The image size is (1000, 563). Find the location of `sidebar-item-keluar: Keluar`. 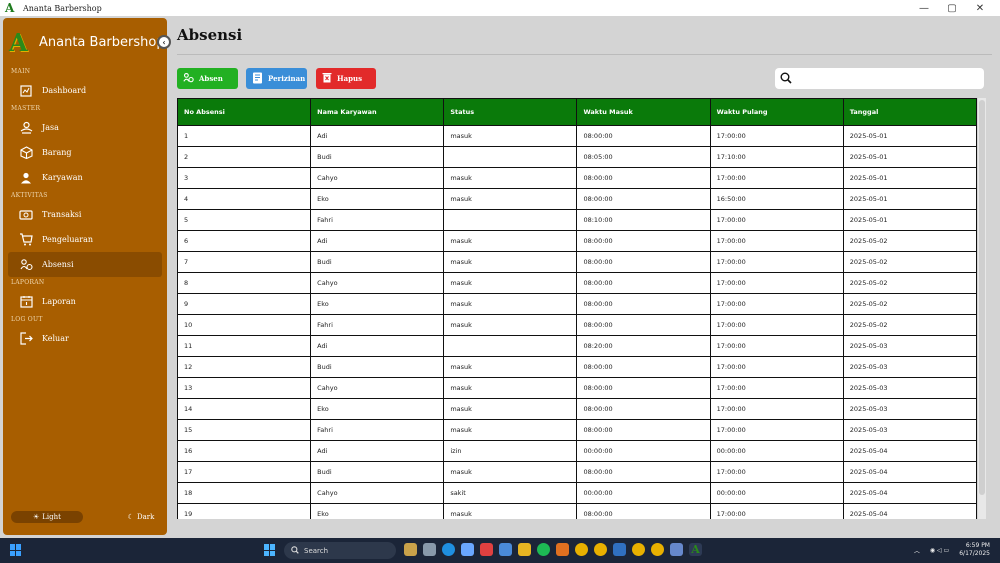

sidebar-item-keluar: Keluar is located at coordinates (85, 338).